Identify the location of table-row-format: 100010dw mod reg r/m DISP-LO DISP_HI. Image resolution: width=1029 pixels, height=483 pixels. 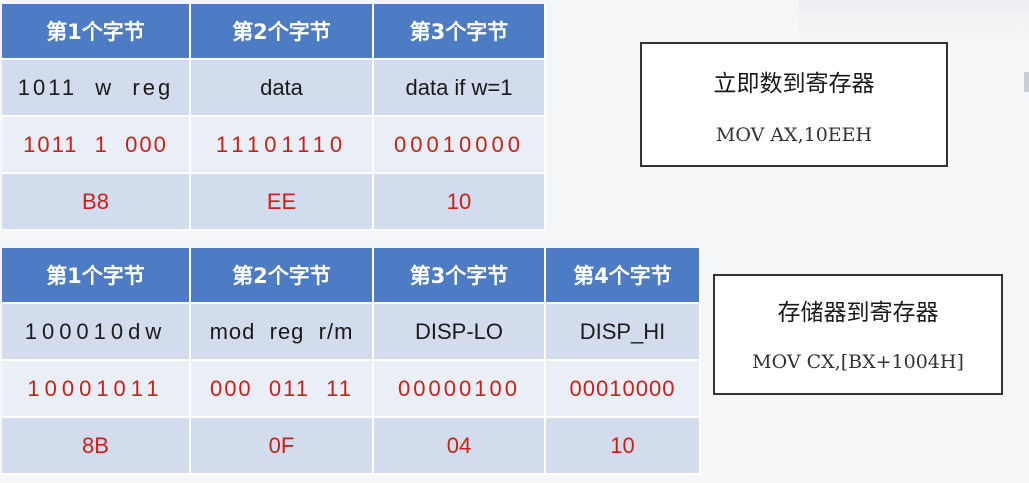
(351, 332).